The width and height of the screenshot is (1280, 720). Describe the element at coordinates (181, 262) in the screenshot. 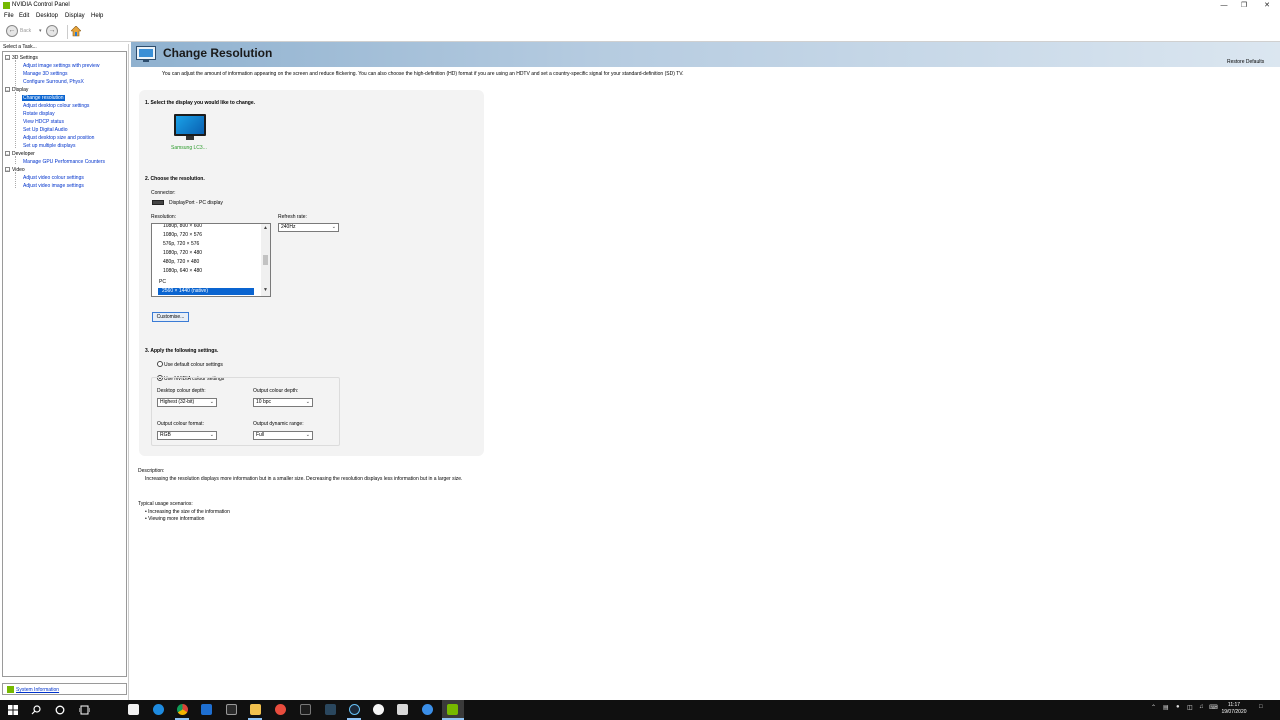

I see `resolution-option: 480p, 720 × 480` at that location.